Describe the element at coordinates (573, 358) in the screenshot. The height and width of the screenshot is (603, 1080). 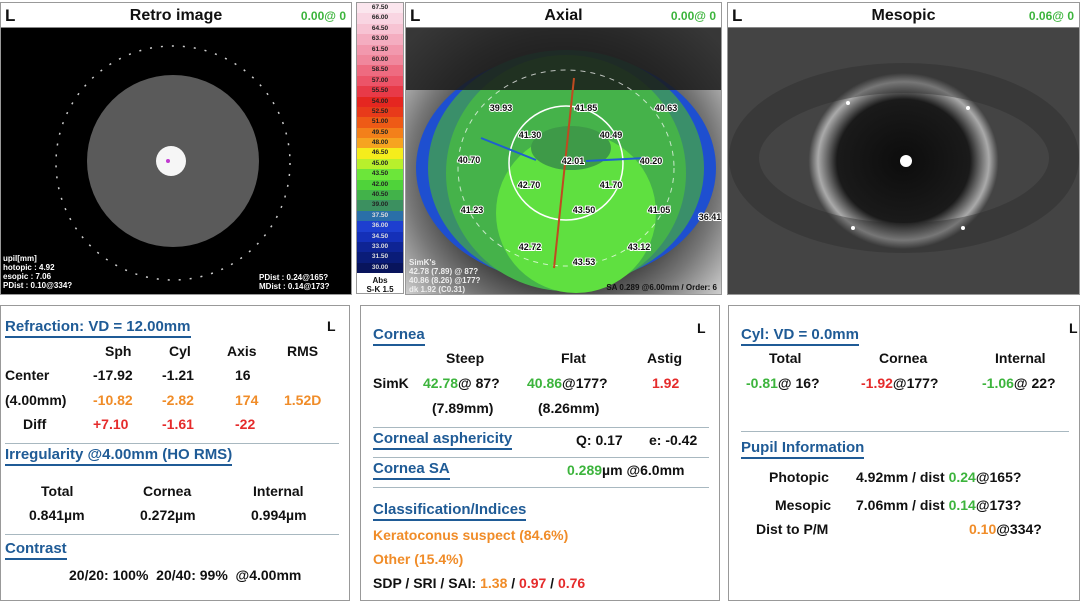
I see `col-flat: Flat` at that location.